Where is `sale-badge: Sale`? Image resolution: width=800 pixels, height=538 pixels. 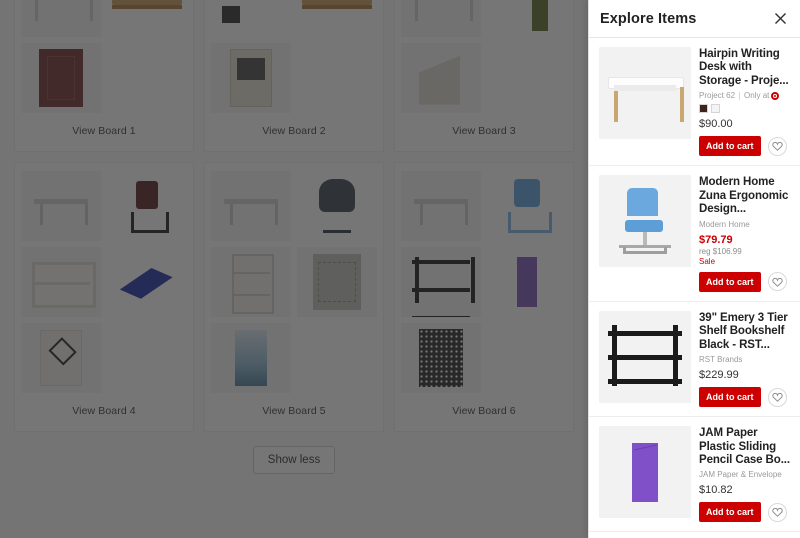 sale-badge: Sale is located at coordinates (707, 261).